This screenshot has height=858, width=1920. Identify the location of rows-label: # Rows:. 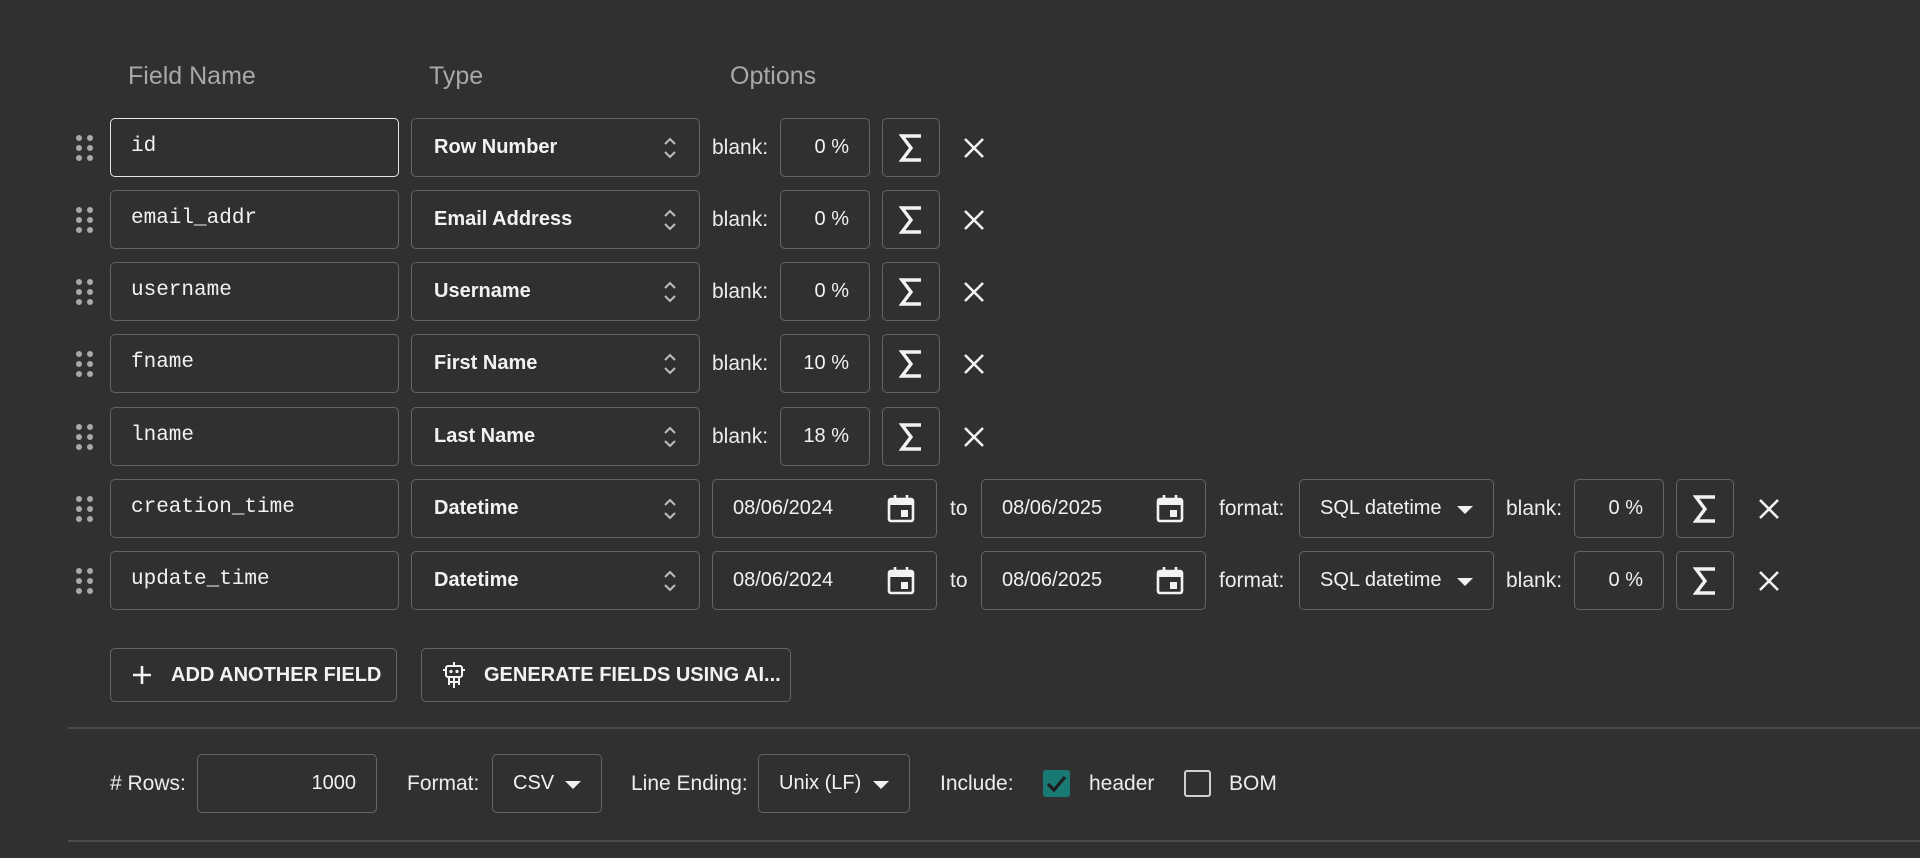
(148, 783).